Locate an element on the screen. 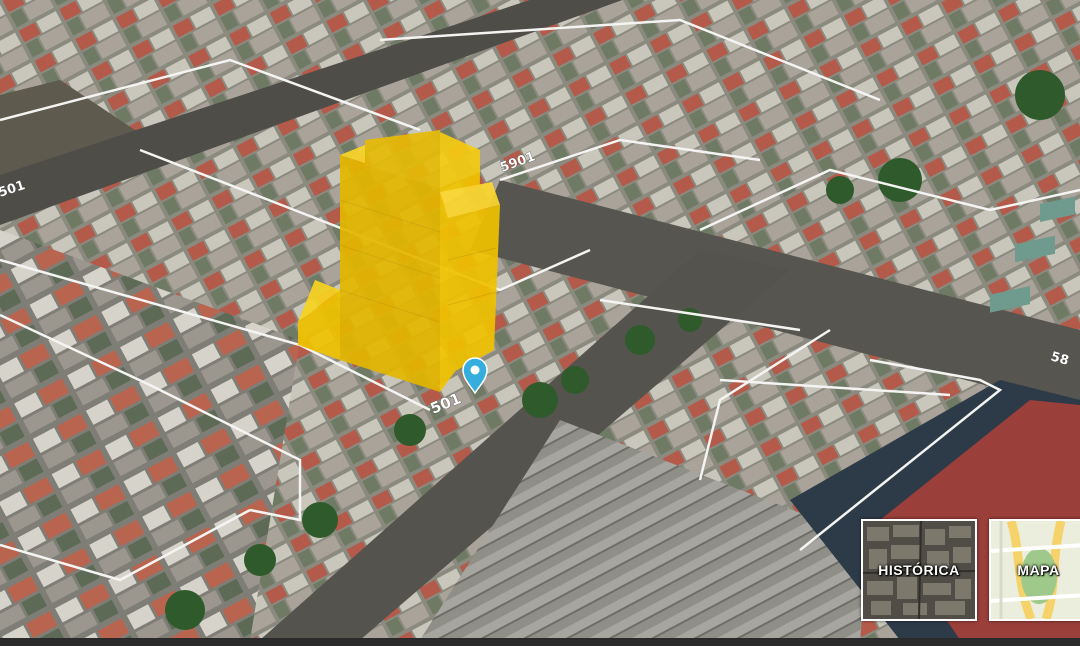  historic-imagery-layer-button: HISTÓRICA is located at coordinates (919, 570).